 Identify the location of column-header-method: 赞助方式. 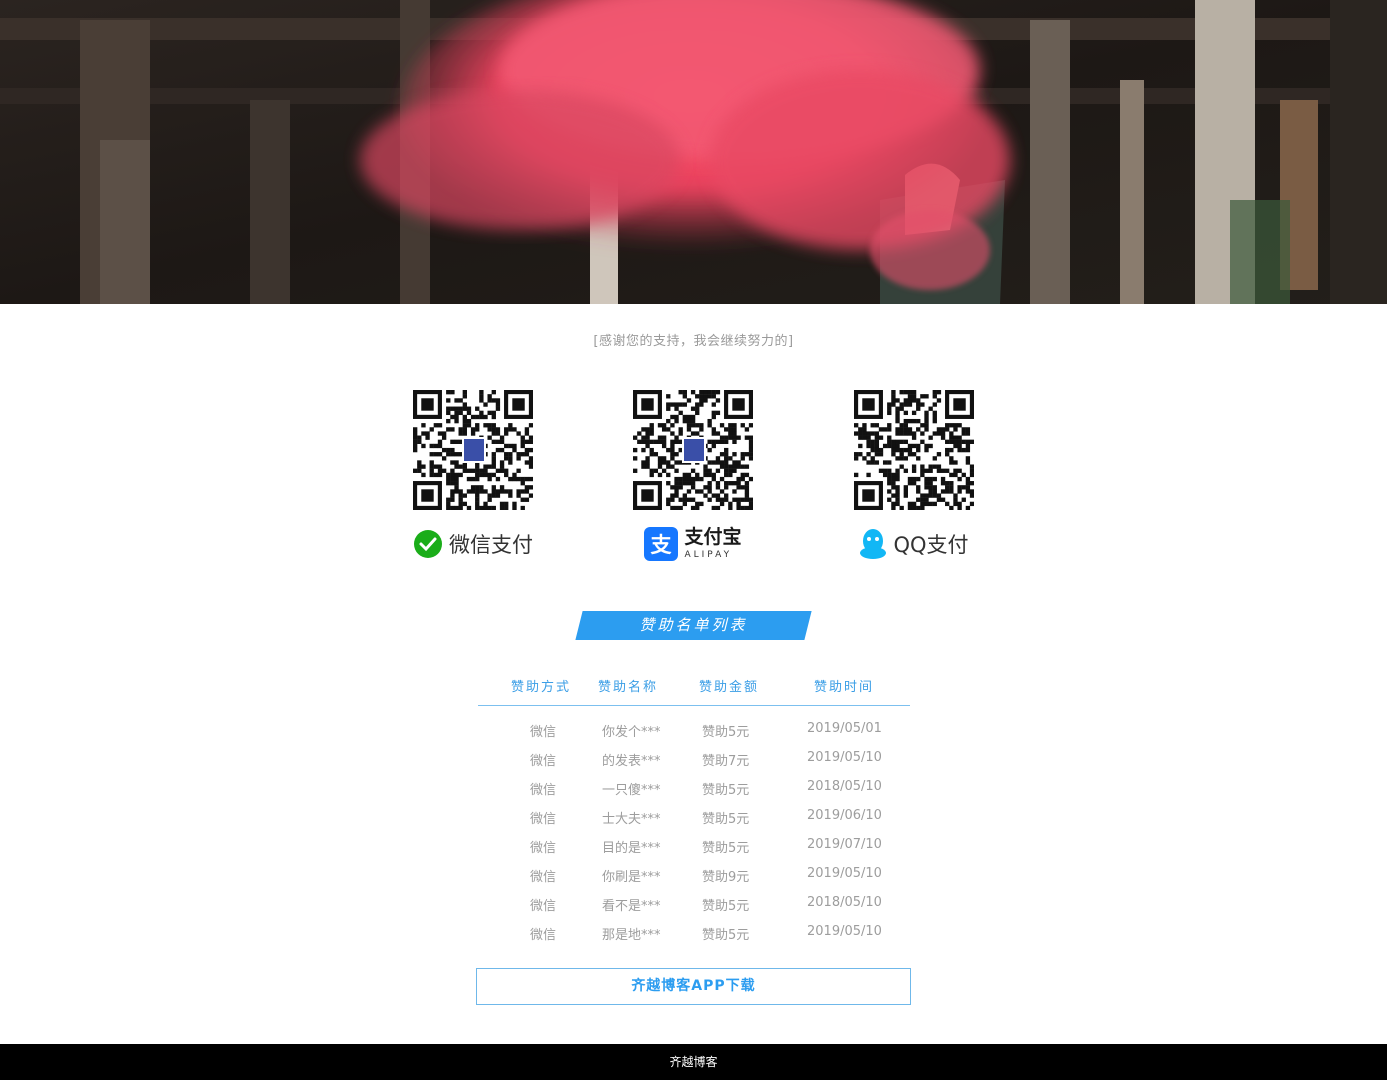
(541, 687).